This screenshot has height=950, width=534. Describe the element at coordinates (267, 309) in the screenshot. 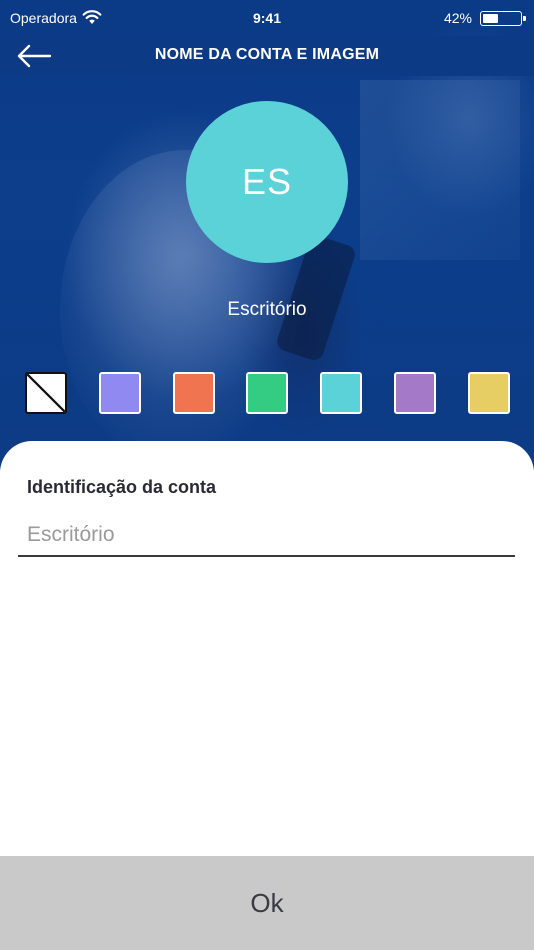

I see `account-name-label: Escritório` at that location.